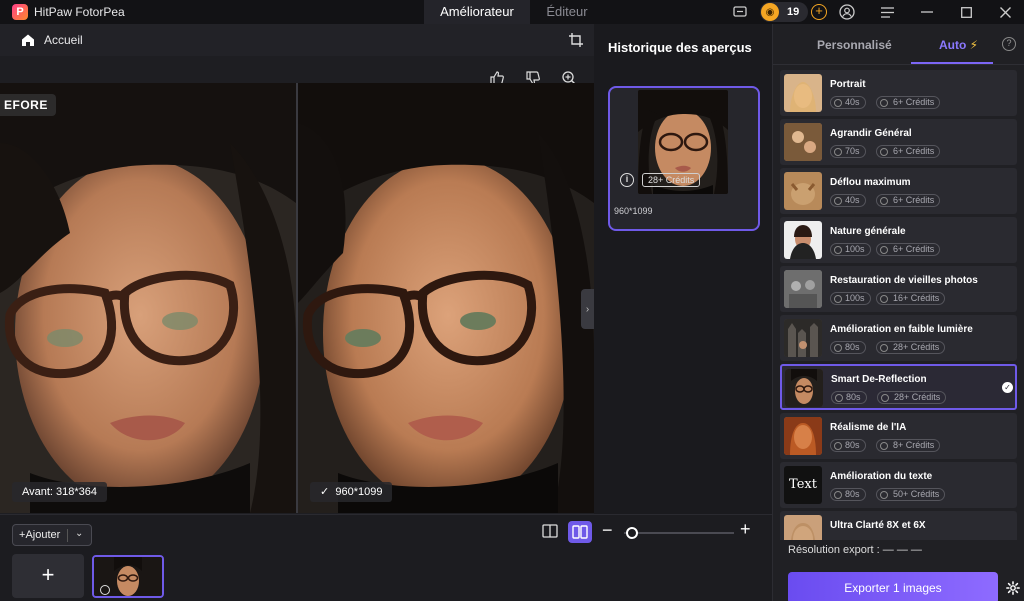  What do you see at coordinates (567, 12) in the screenshot?
I see `tab-editor: Éditeur` at bounding box center [567, 12].